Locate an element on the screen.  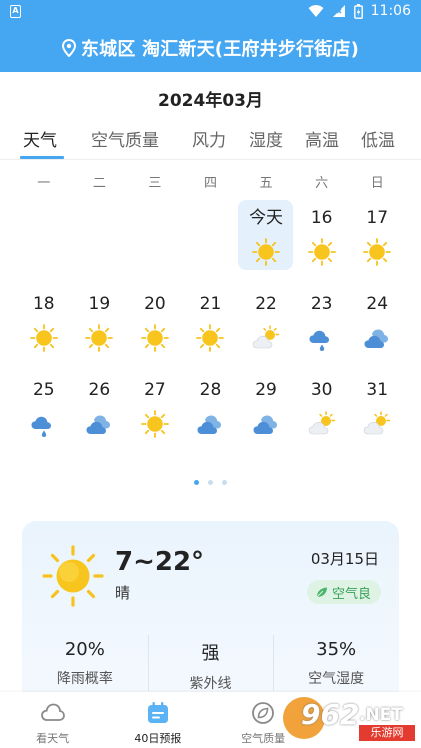
stat-value: 20% is located at coordinates (84, 649).